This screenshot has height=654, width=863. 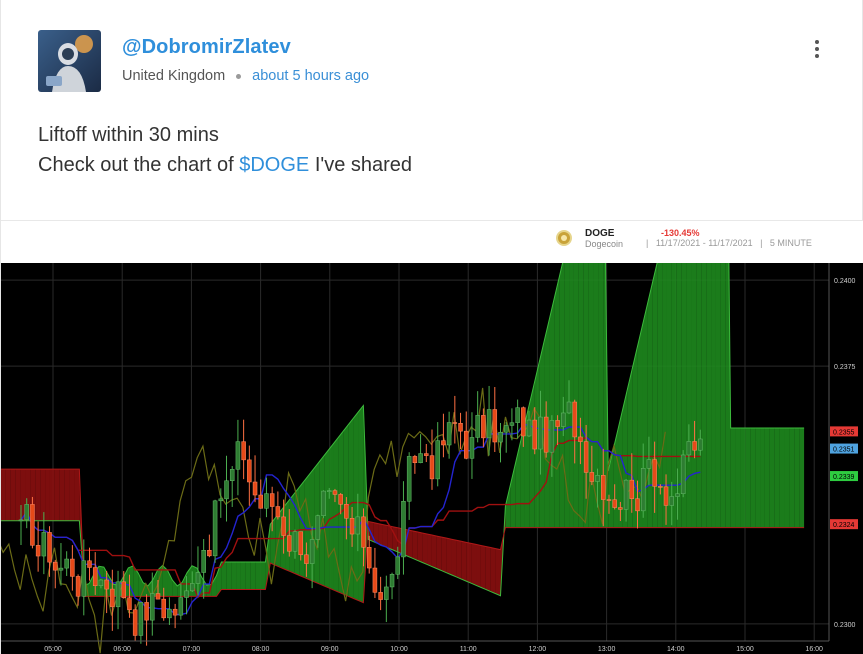 I want to click on cashtag-link: $DOGE, so click(x=274, y=165).